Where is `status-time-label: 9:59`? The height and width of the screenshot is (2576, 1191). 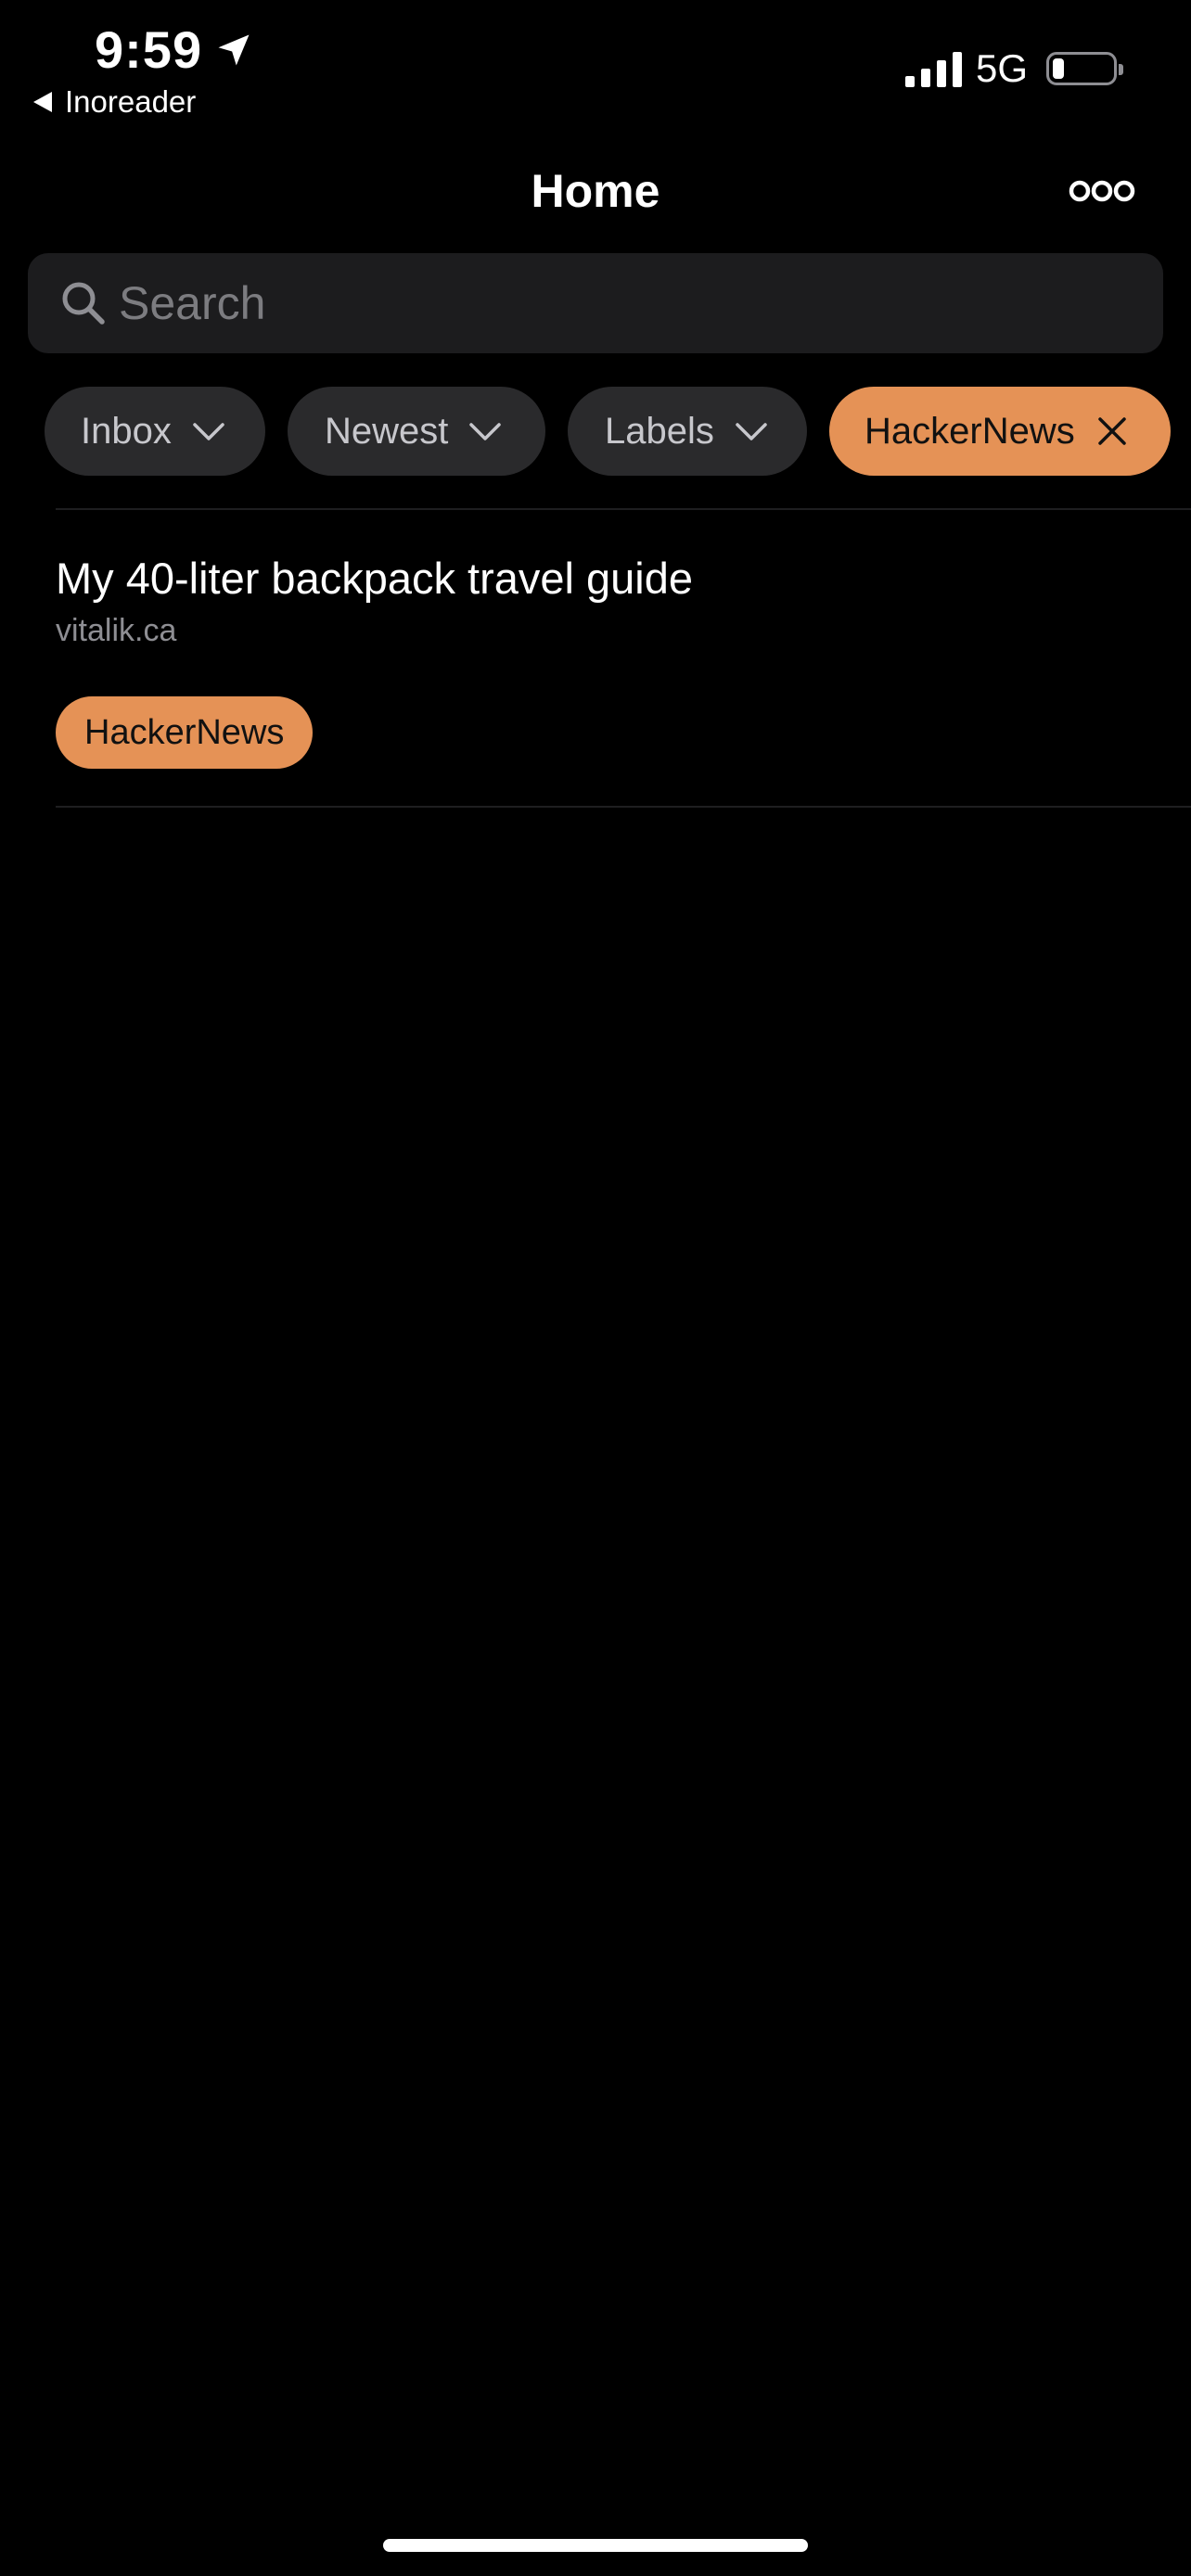
status-time-label: 9:59 is located at coordinates (149, 50).